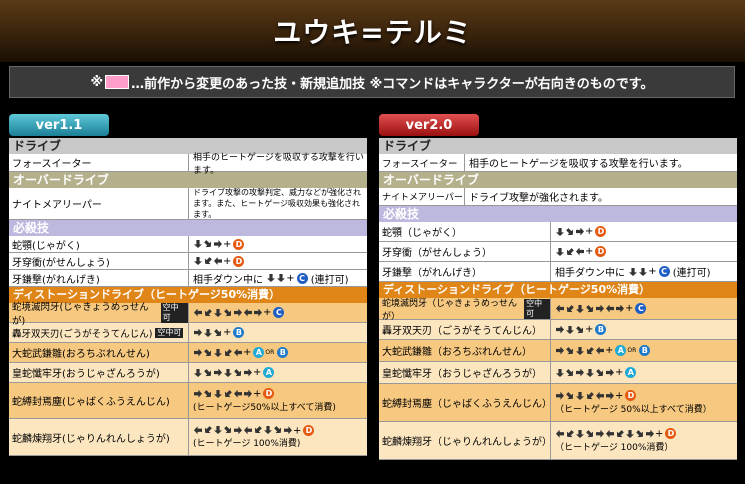 The width and height of the screenshot is (745, 484). Describe the element at coordinates (188, 244) in the screenshot. I see `table-row: 蛇顎(じゃがく) + D` at that location.